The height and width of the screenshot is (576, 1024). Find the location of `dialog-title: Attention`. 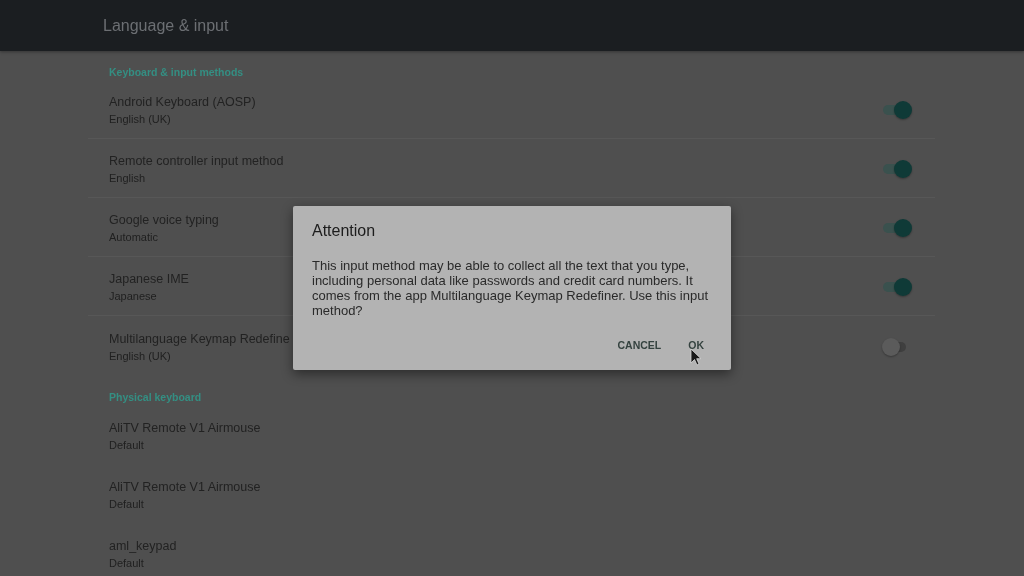

dialog-title: Attention is located at coordinates (344, 231).